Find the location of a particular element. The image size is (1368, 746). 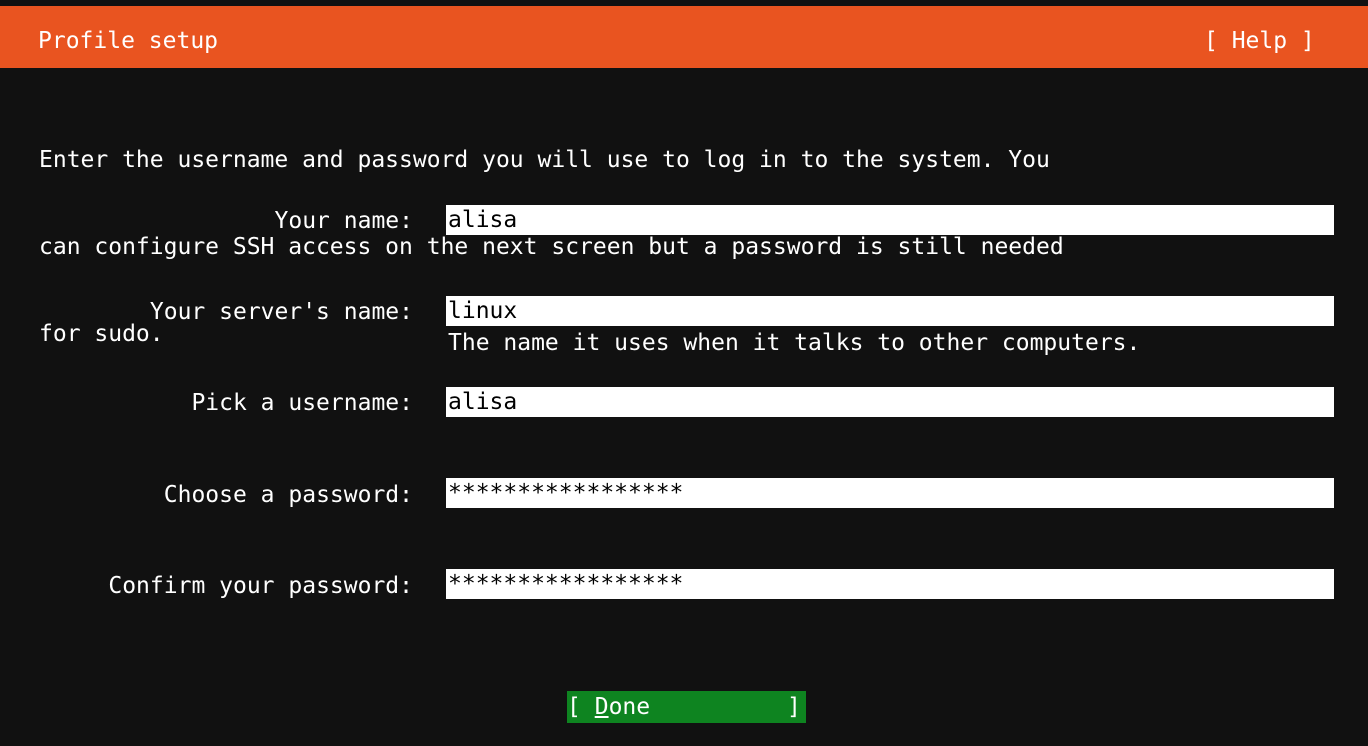

server-name-input: linux is located at coordinates (890, 311).